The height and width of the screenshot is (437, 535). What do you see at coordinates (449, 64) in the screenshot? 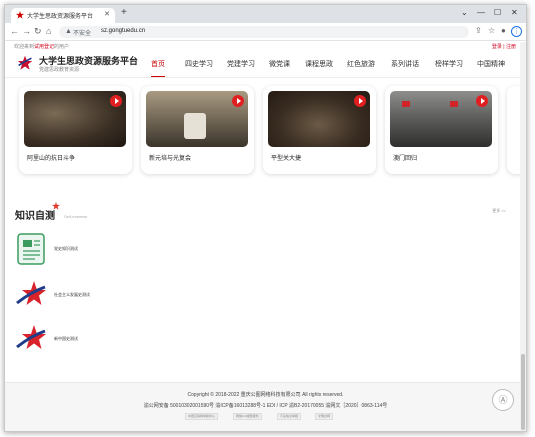
I see `nav-item-role-models: 榜样学习` at bounding box center [449, 64].